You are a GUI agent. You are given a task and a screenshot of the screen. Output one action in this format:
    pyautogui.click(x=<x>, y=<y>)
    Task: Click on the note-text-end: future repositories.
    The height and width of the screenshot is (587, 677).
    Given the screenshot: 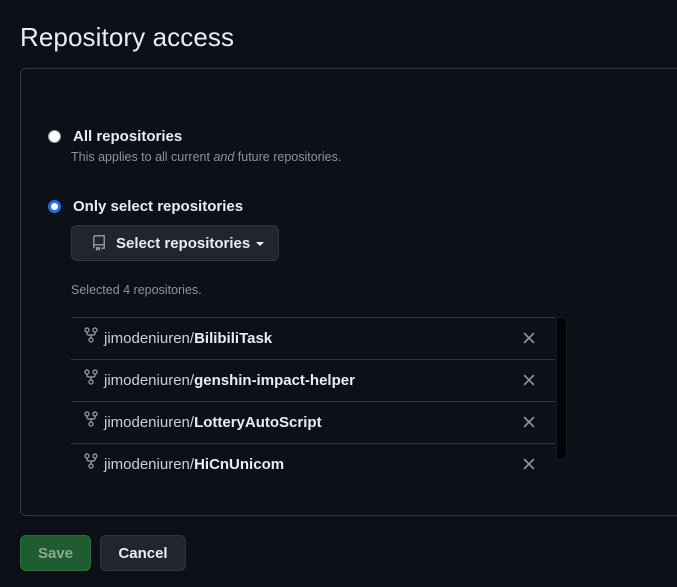 What is the action you would take?
    pyautogui.click(x=288, y=157)
    